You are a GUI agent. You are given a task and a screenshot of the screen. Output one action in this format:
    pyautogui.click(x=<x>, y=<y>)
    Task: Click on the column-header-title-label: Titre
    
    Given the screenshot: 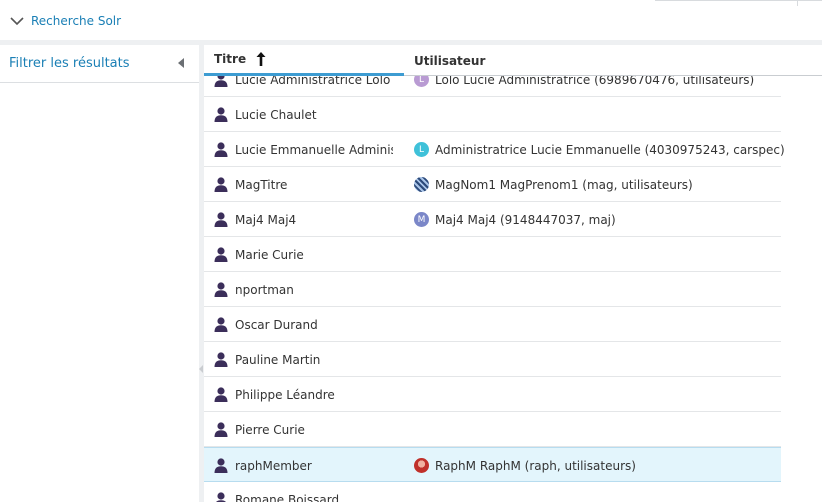 What is the action you would take?
    pyautogui.click(x=230, y=59)
    